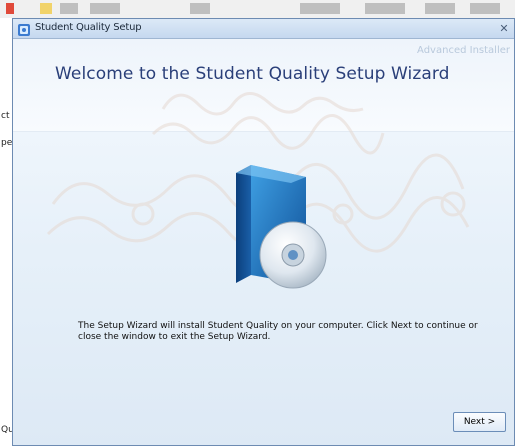  I want to click on brand-watermark: Advanced Installer, so click(463, 50).